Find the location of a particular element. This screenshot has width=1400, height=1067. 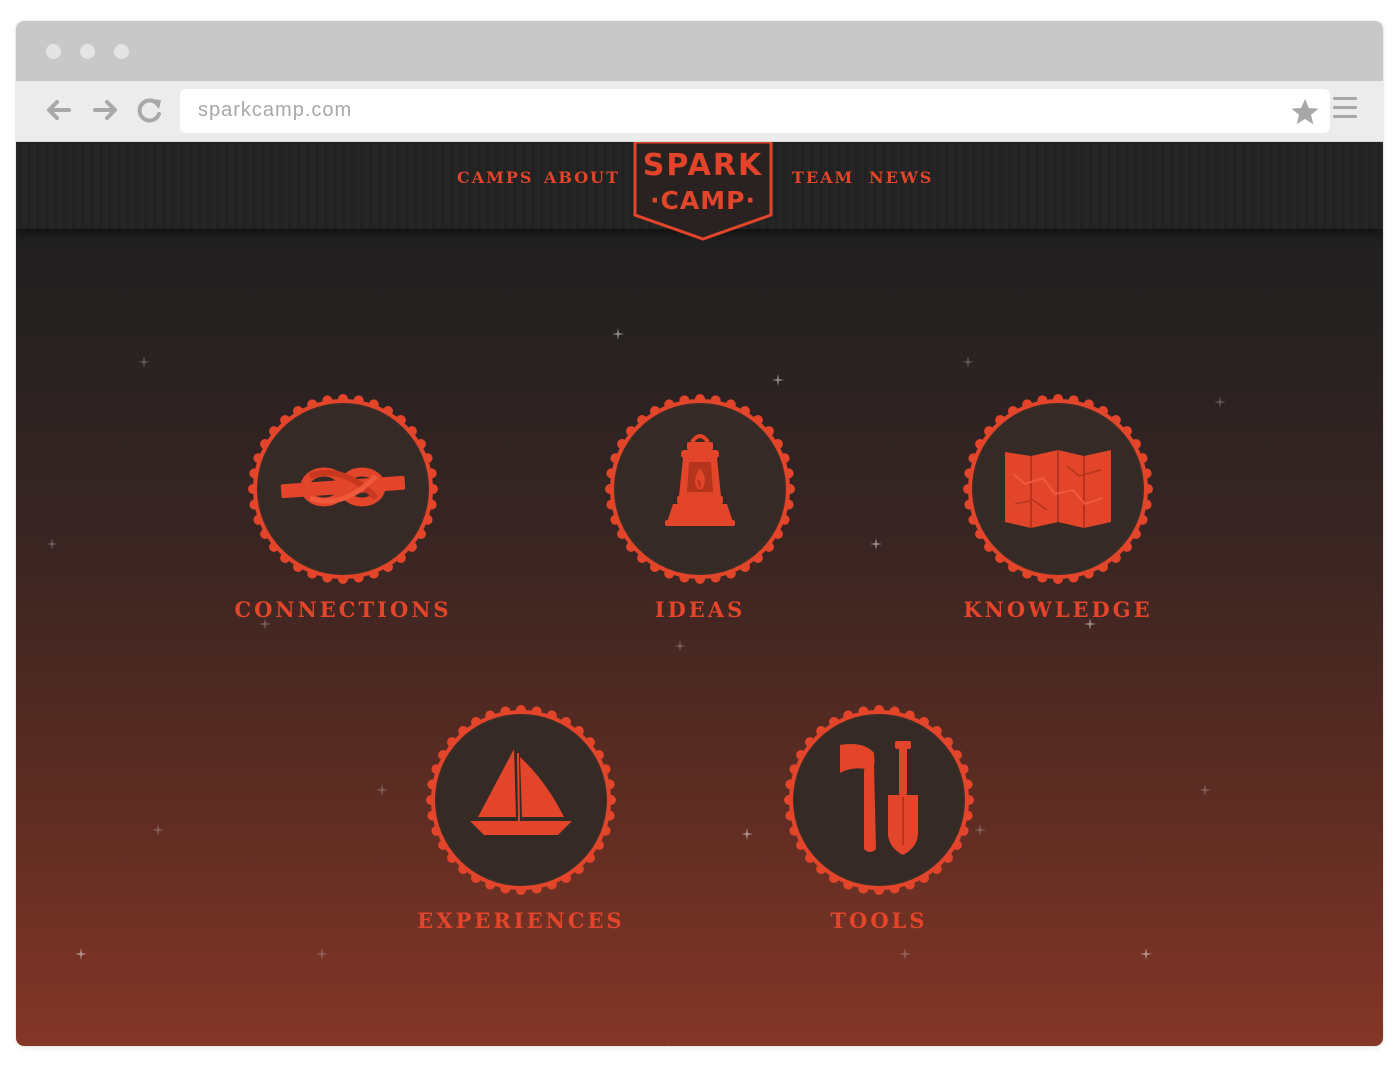

reload-button is located at coordinates (150, 110).